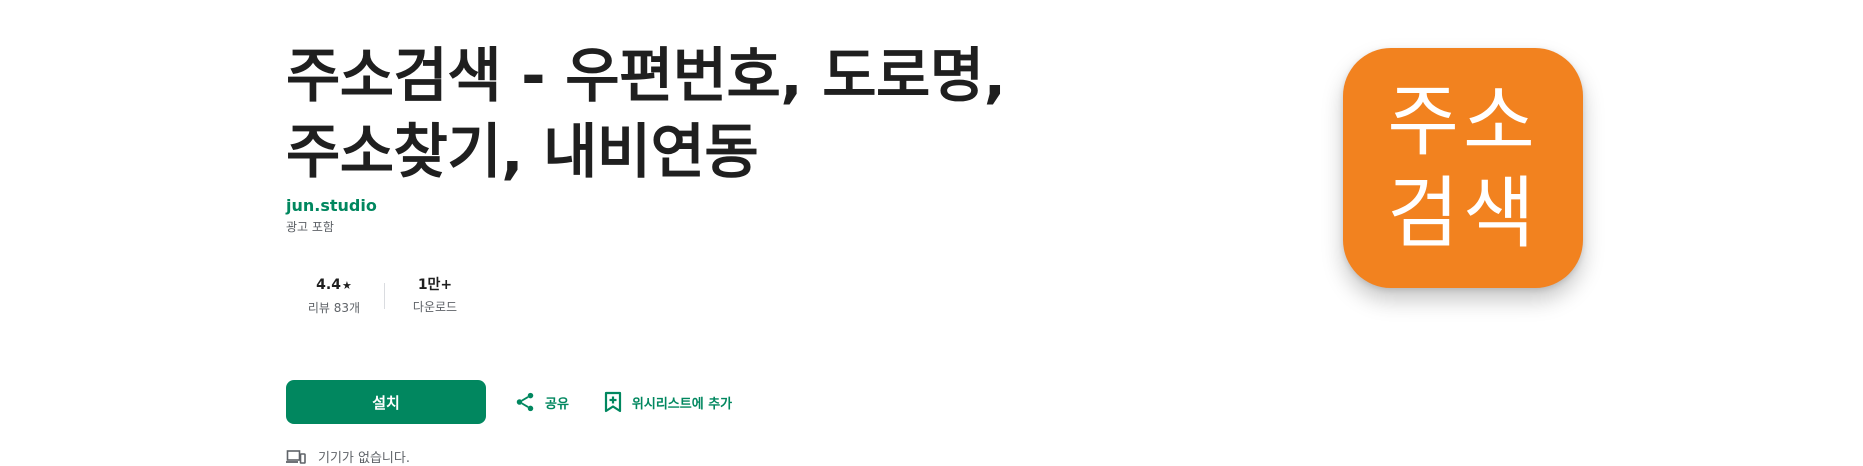 Image resolution: width=1863 pixels, height=466 pixels. What do you see at coordinates (386, 402) in the screenshot?
I see `install-button: 설치` at bounding box center [386, 402].